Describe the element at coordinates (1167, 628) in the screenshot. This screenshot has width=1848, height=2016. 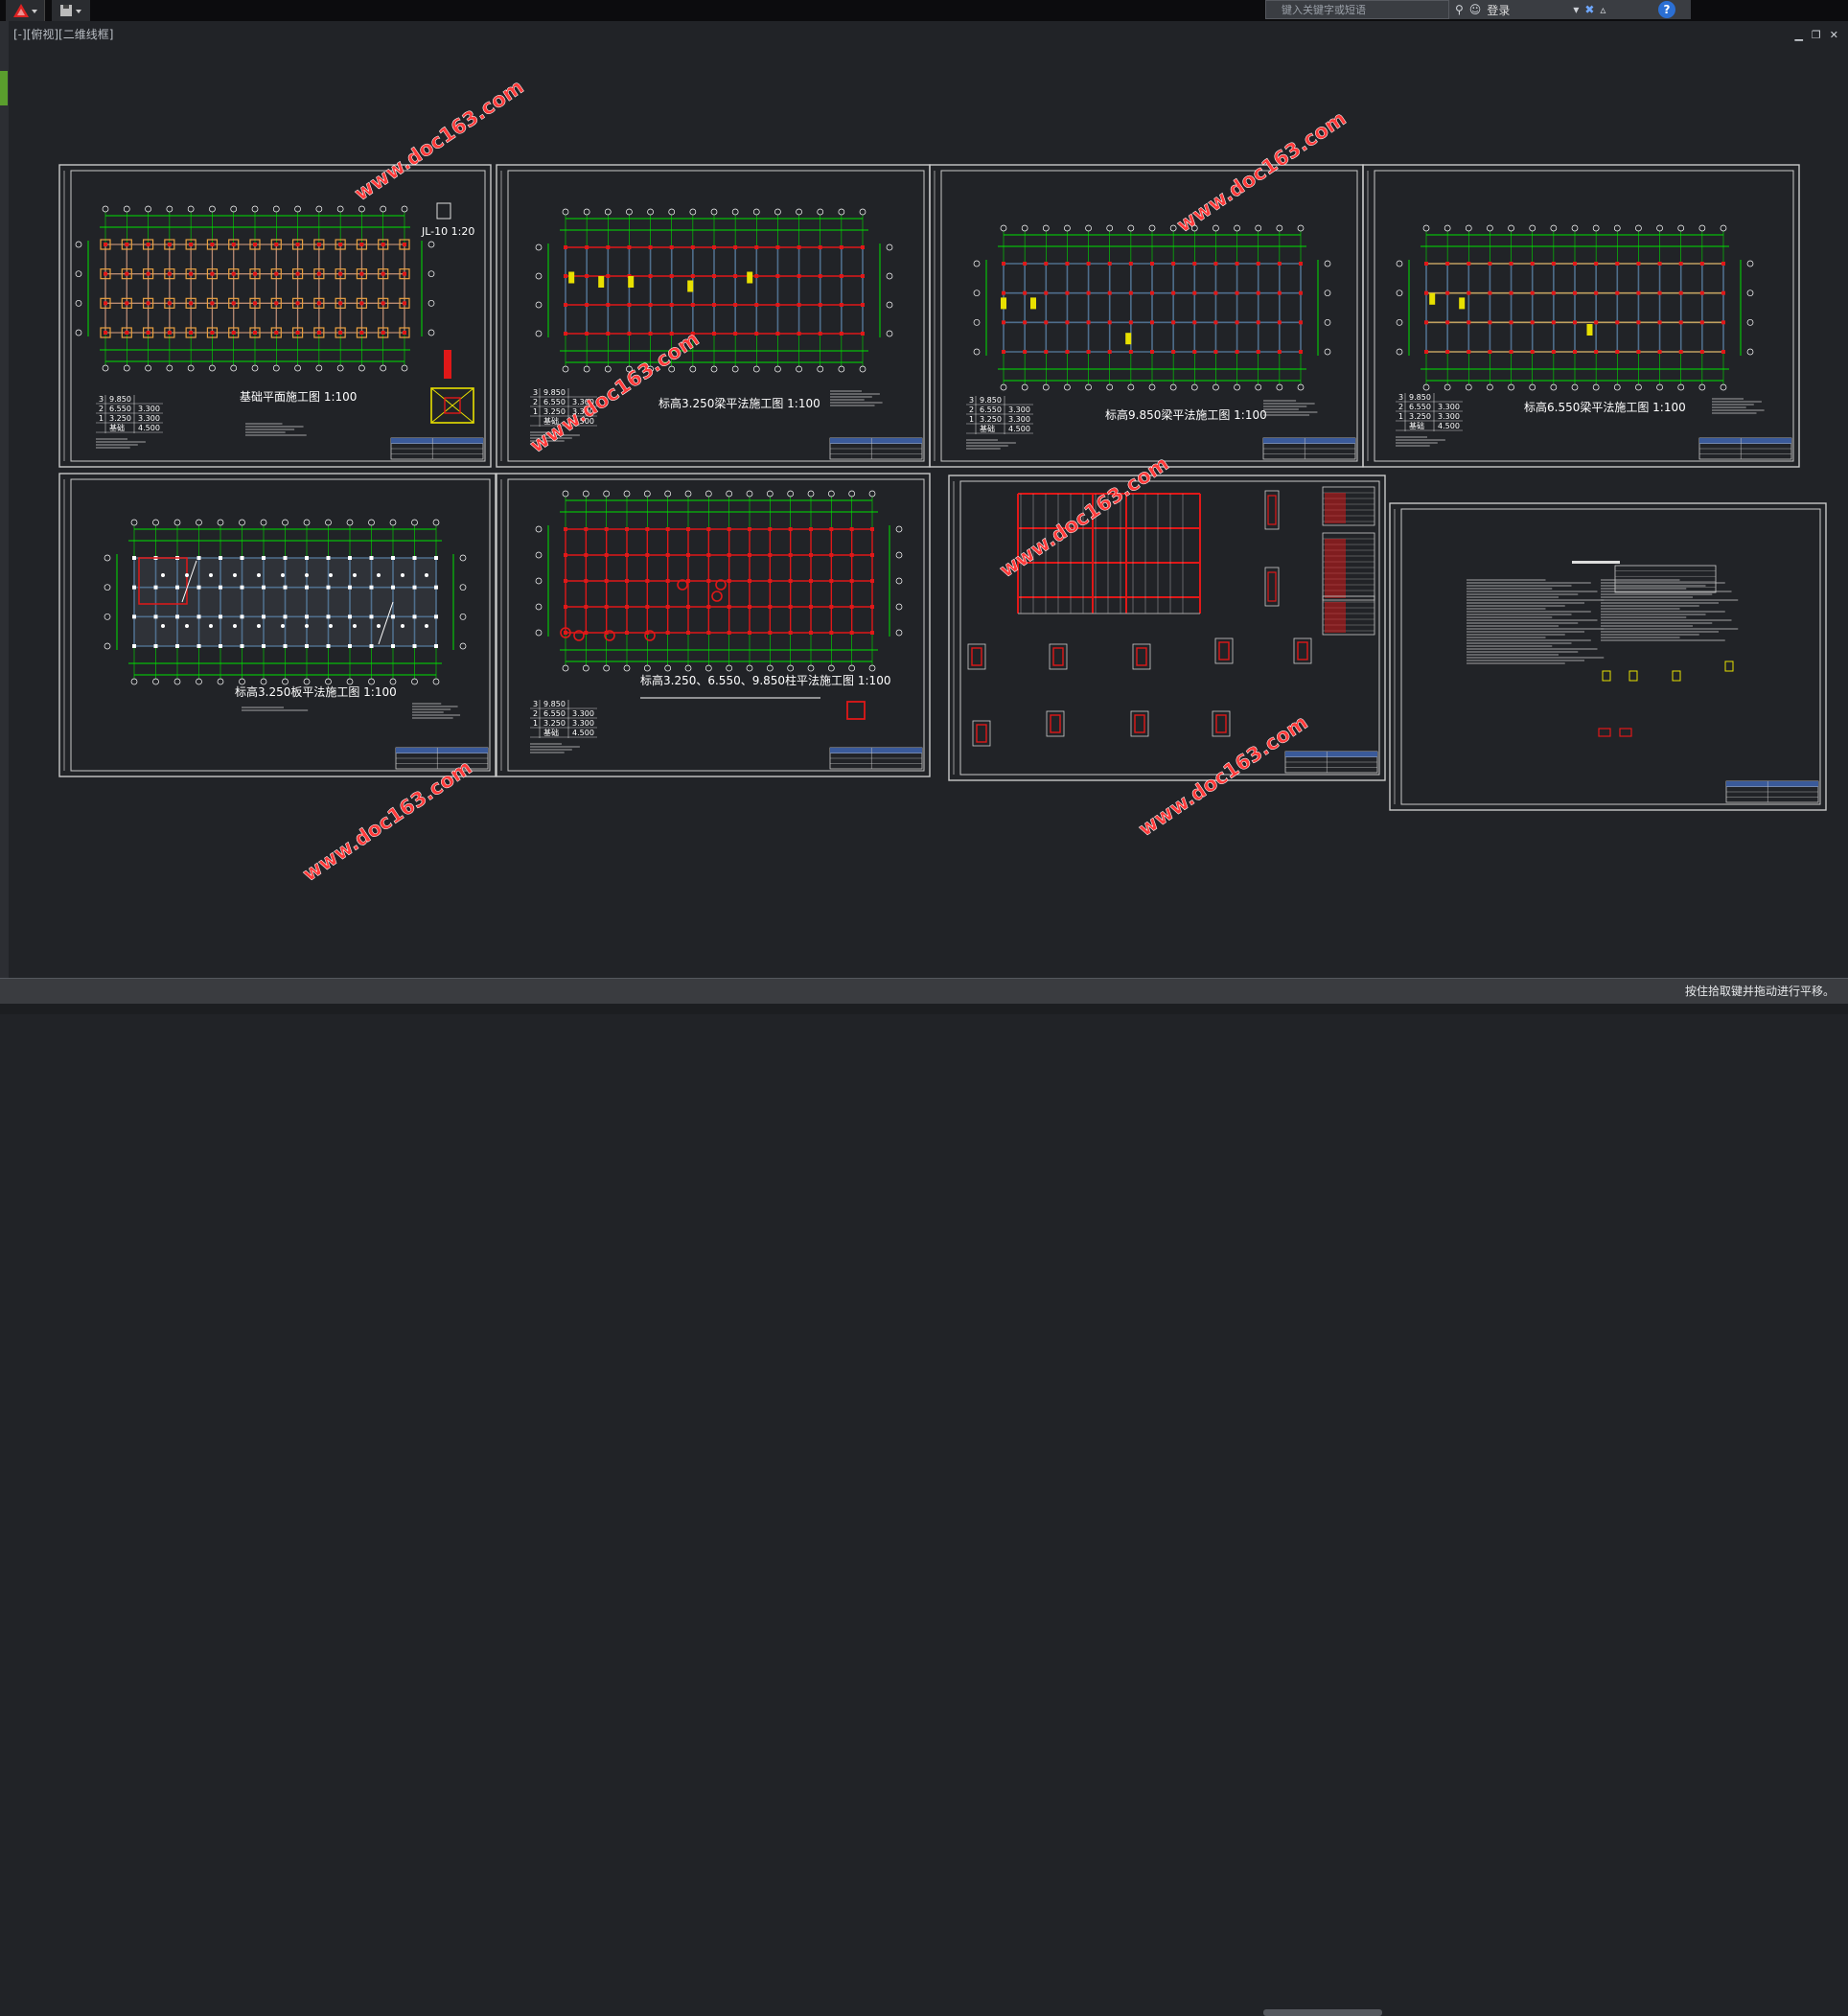
I see `sheet-border` at that location.